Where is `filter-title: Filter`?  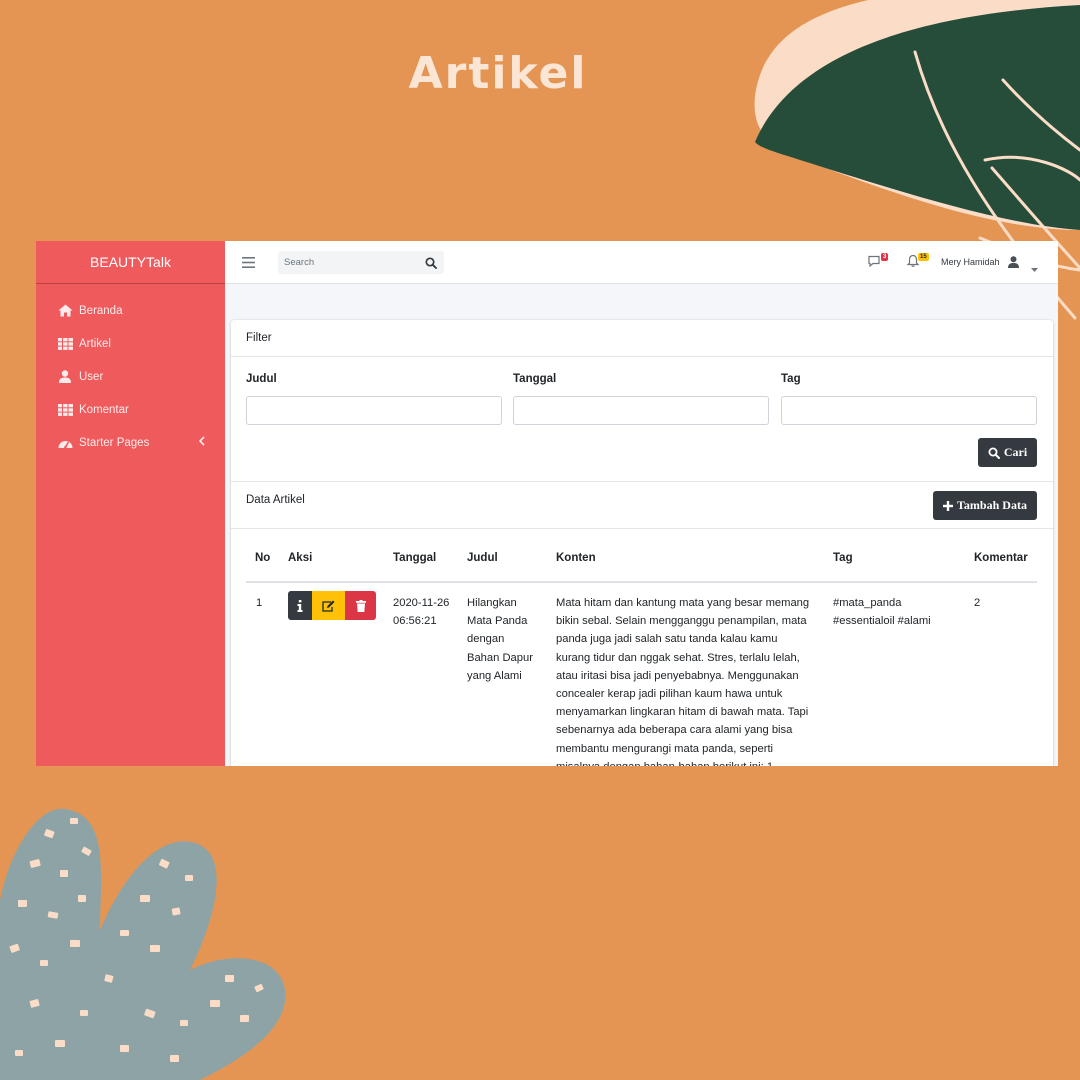 filter-title: Filter is located at coordinates (642, 338).